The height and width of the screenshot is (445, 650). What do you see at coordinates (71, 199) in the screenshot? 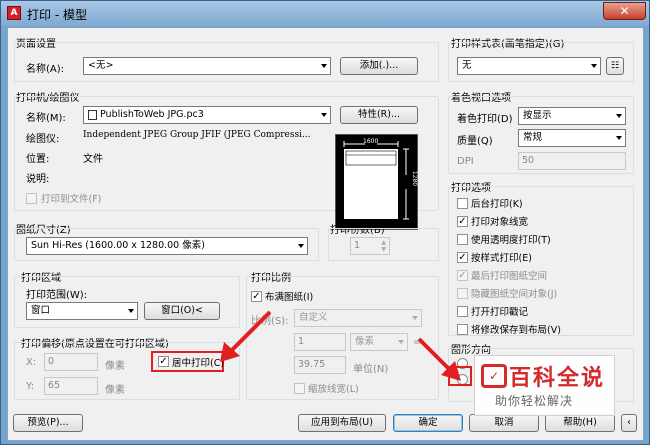
I see `print-to-file-label: 打印到文件(F)` at bounding box center [71, 199].